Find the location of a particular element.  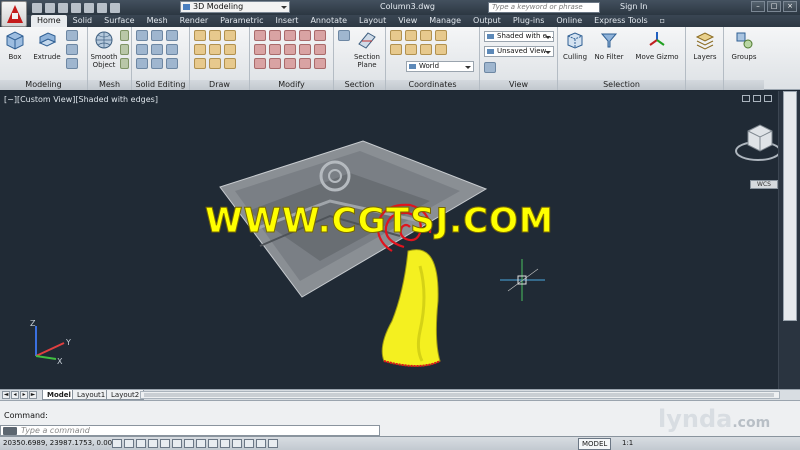

maximize-button: □ is located at coordinates (774, 6).